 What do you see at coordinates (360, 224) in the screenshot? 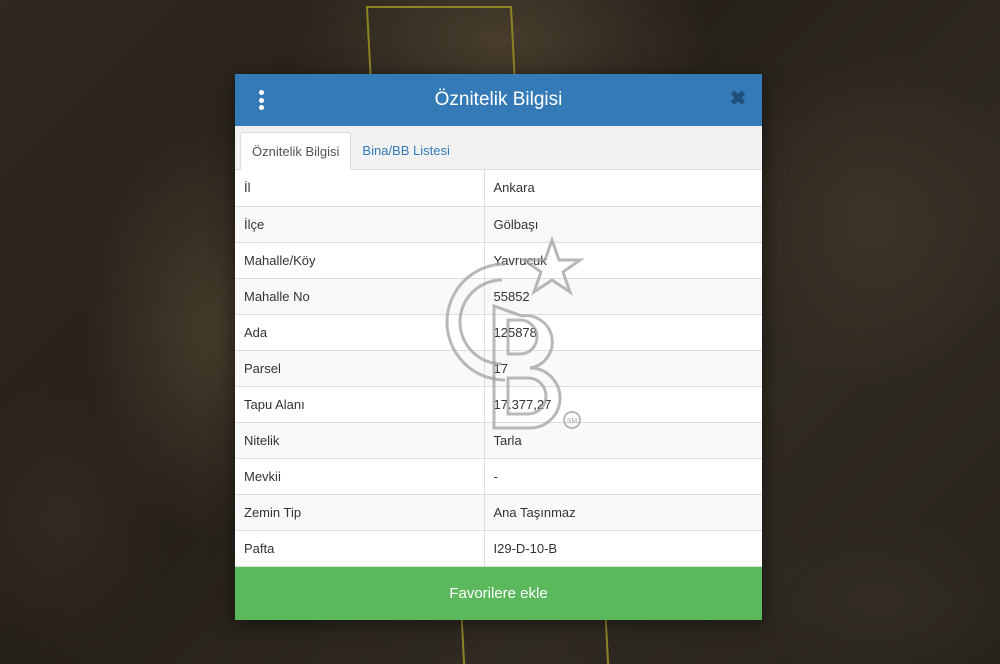
I see `attr-label: İlçe` at bounding box center [360, 224].